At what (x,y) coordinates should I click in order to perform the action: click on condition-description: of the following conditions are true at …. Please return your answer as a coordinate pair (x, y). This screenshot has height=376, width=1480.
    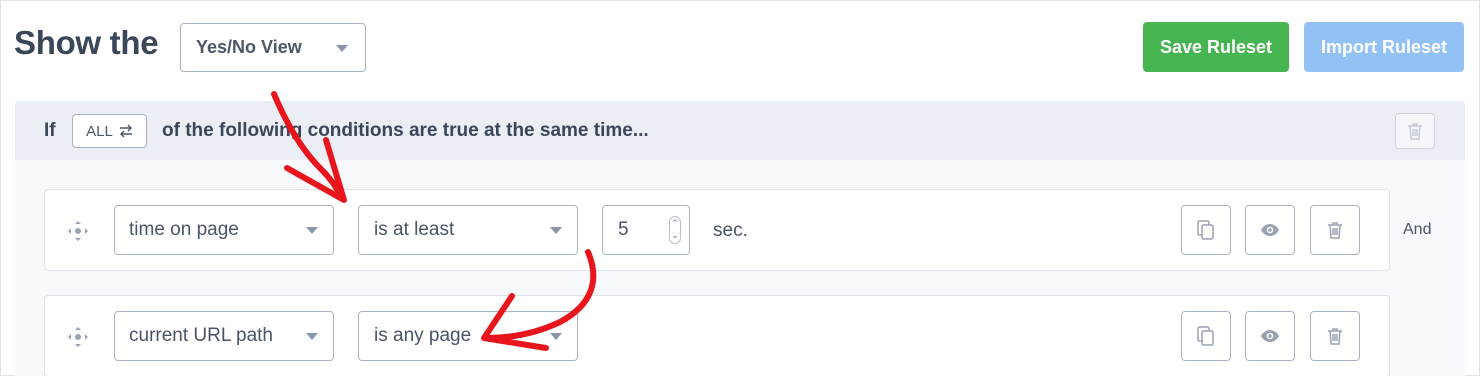
    Looking at the image, I should click on (405, 130).